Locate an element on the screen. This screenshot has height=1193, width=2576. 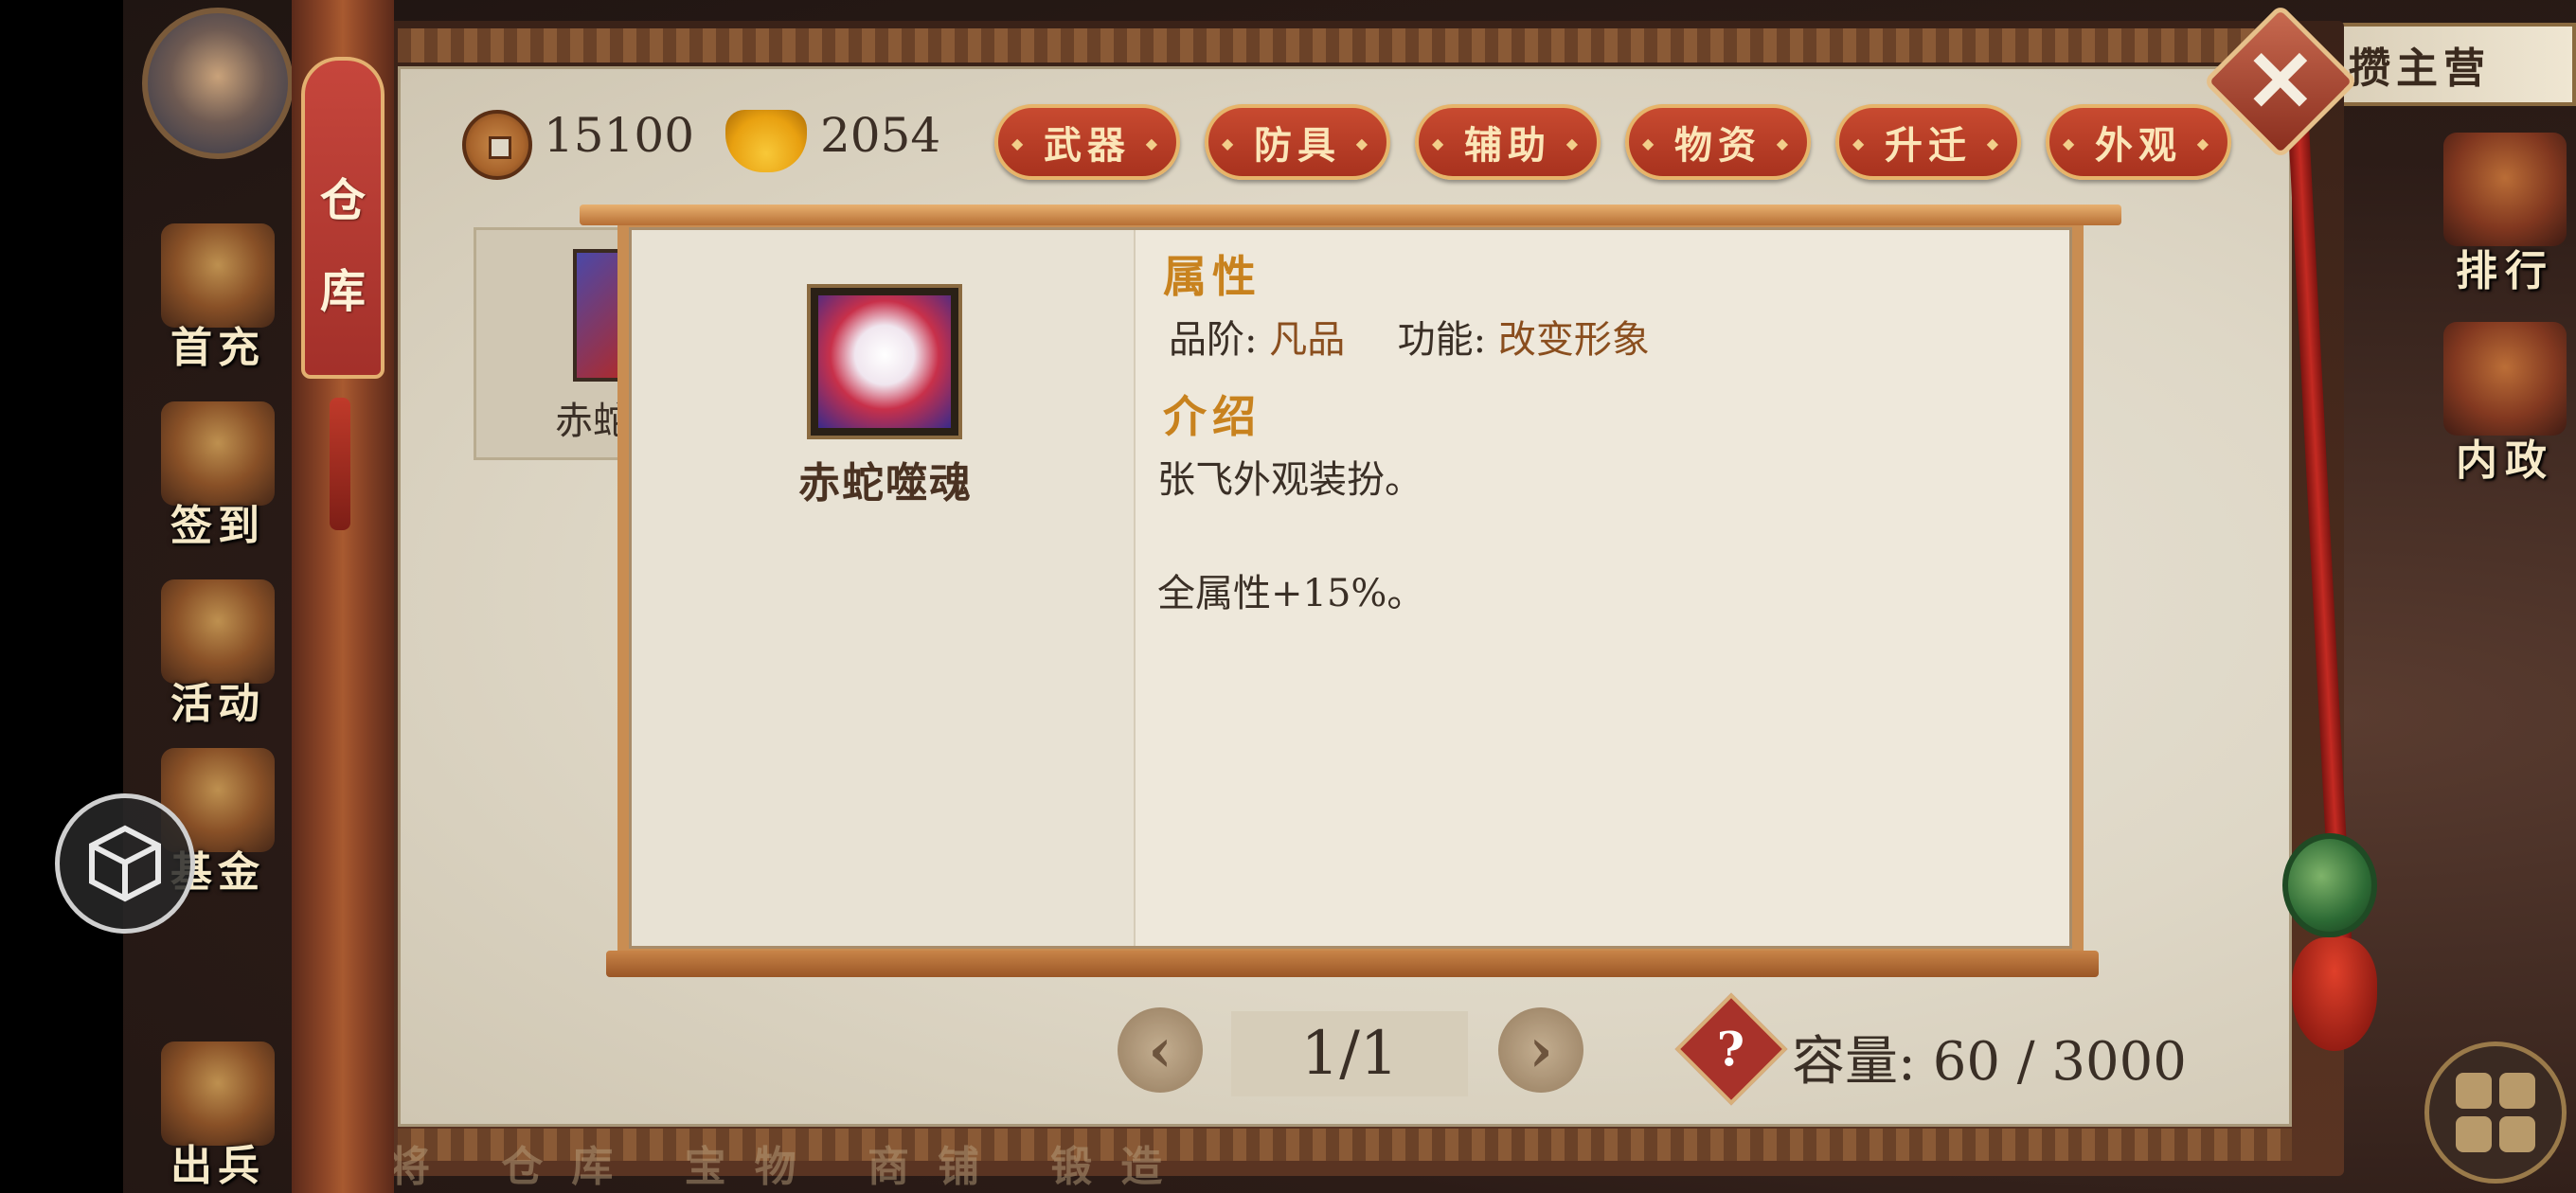
menu-first-charge: 首充 is located at coordinates (218, 299).